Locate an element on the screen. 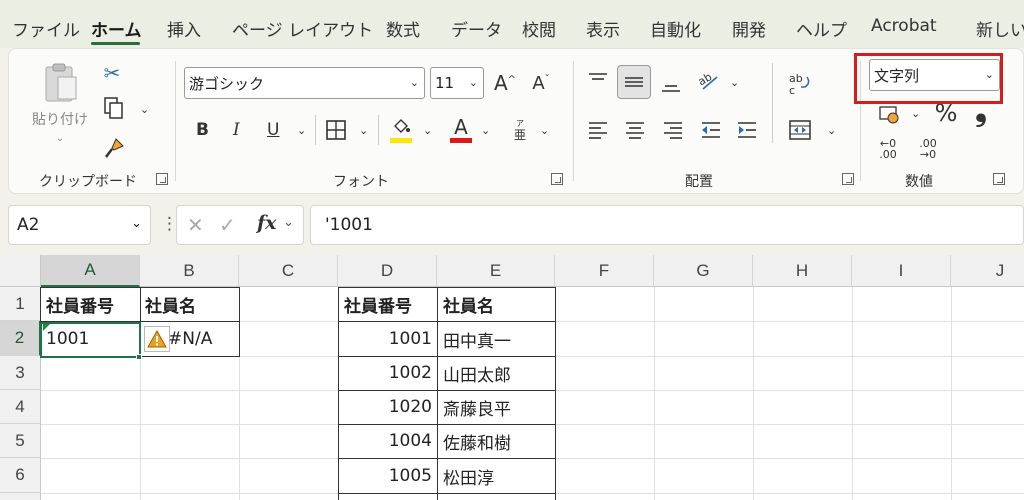  italic-button: I is located at coordinates (236, 130).